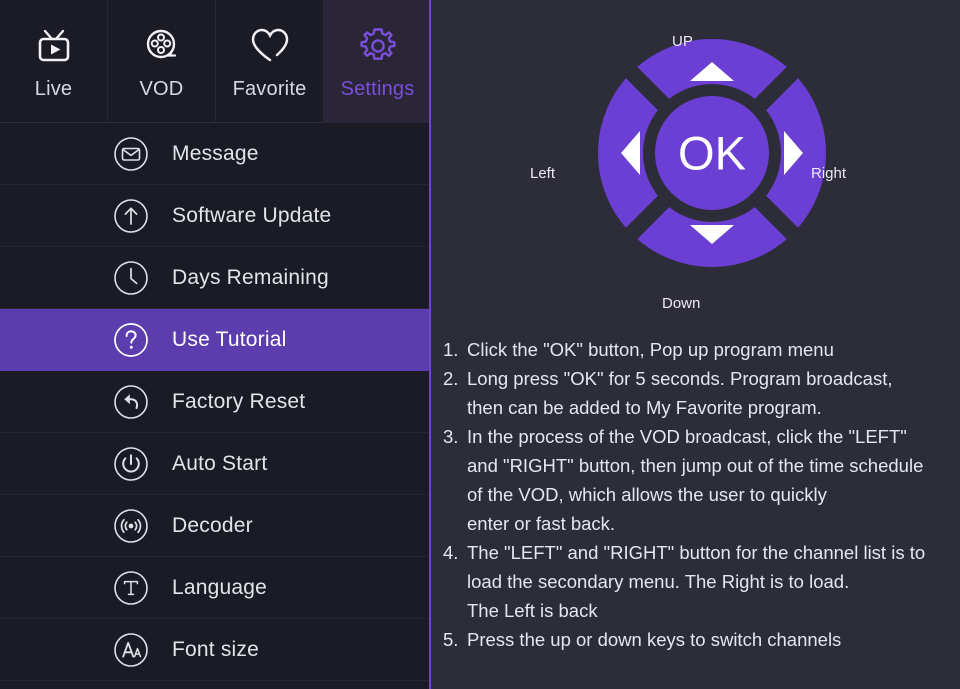 Image resolution: width=960 pixels, height=689 pixels. Describe the element at coordinates (229, 339) in the screenshot. I see `sidebar-item-label: Use Tutorial` at that location.